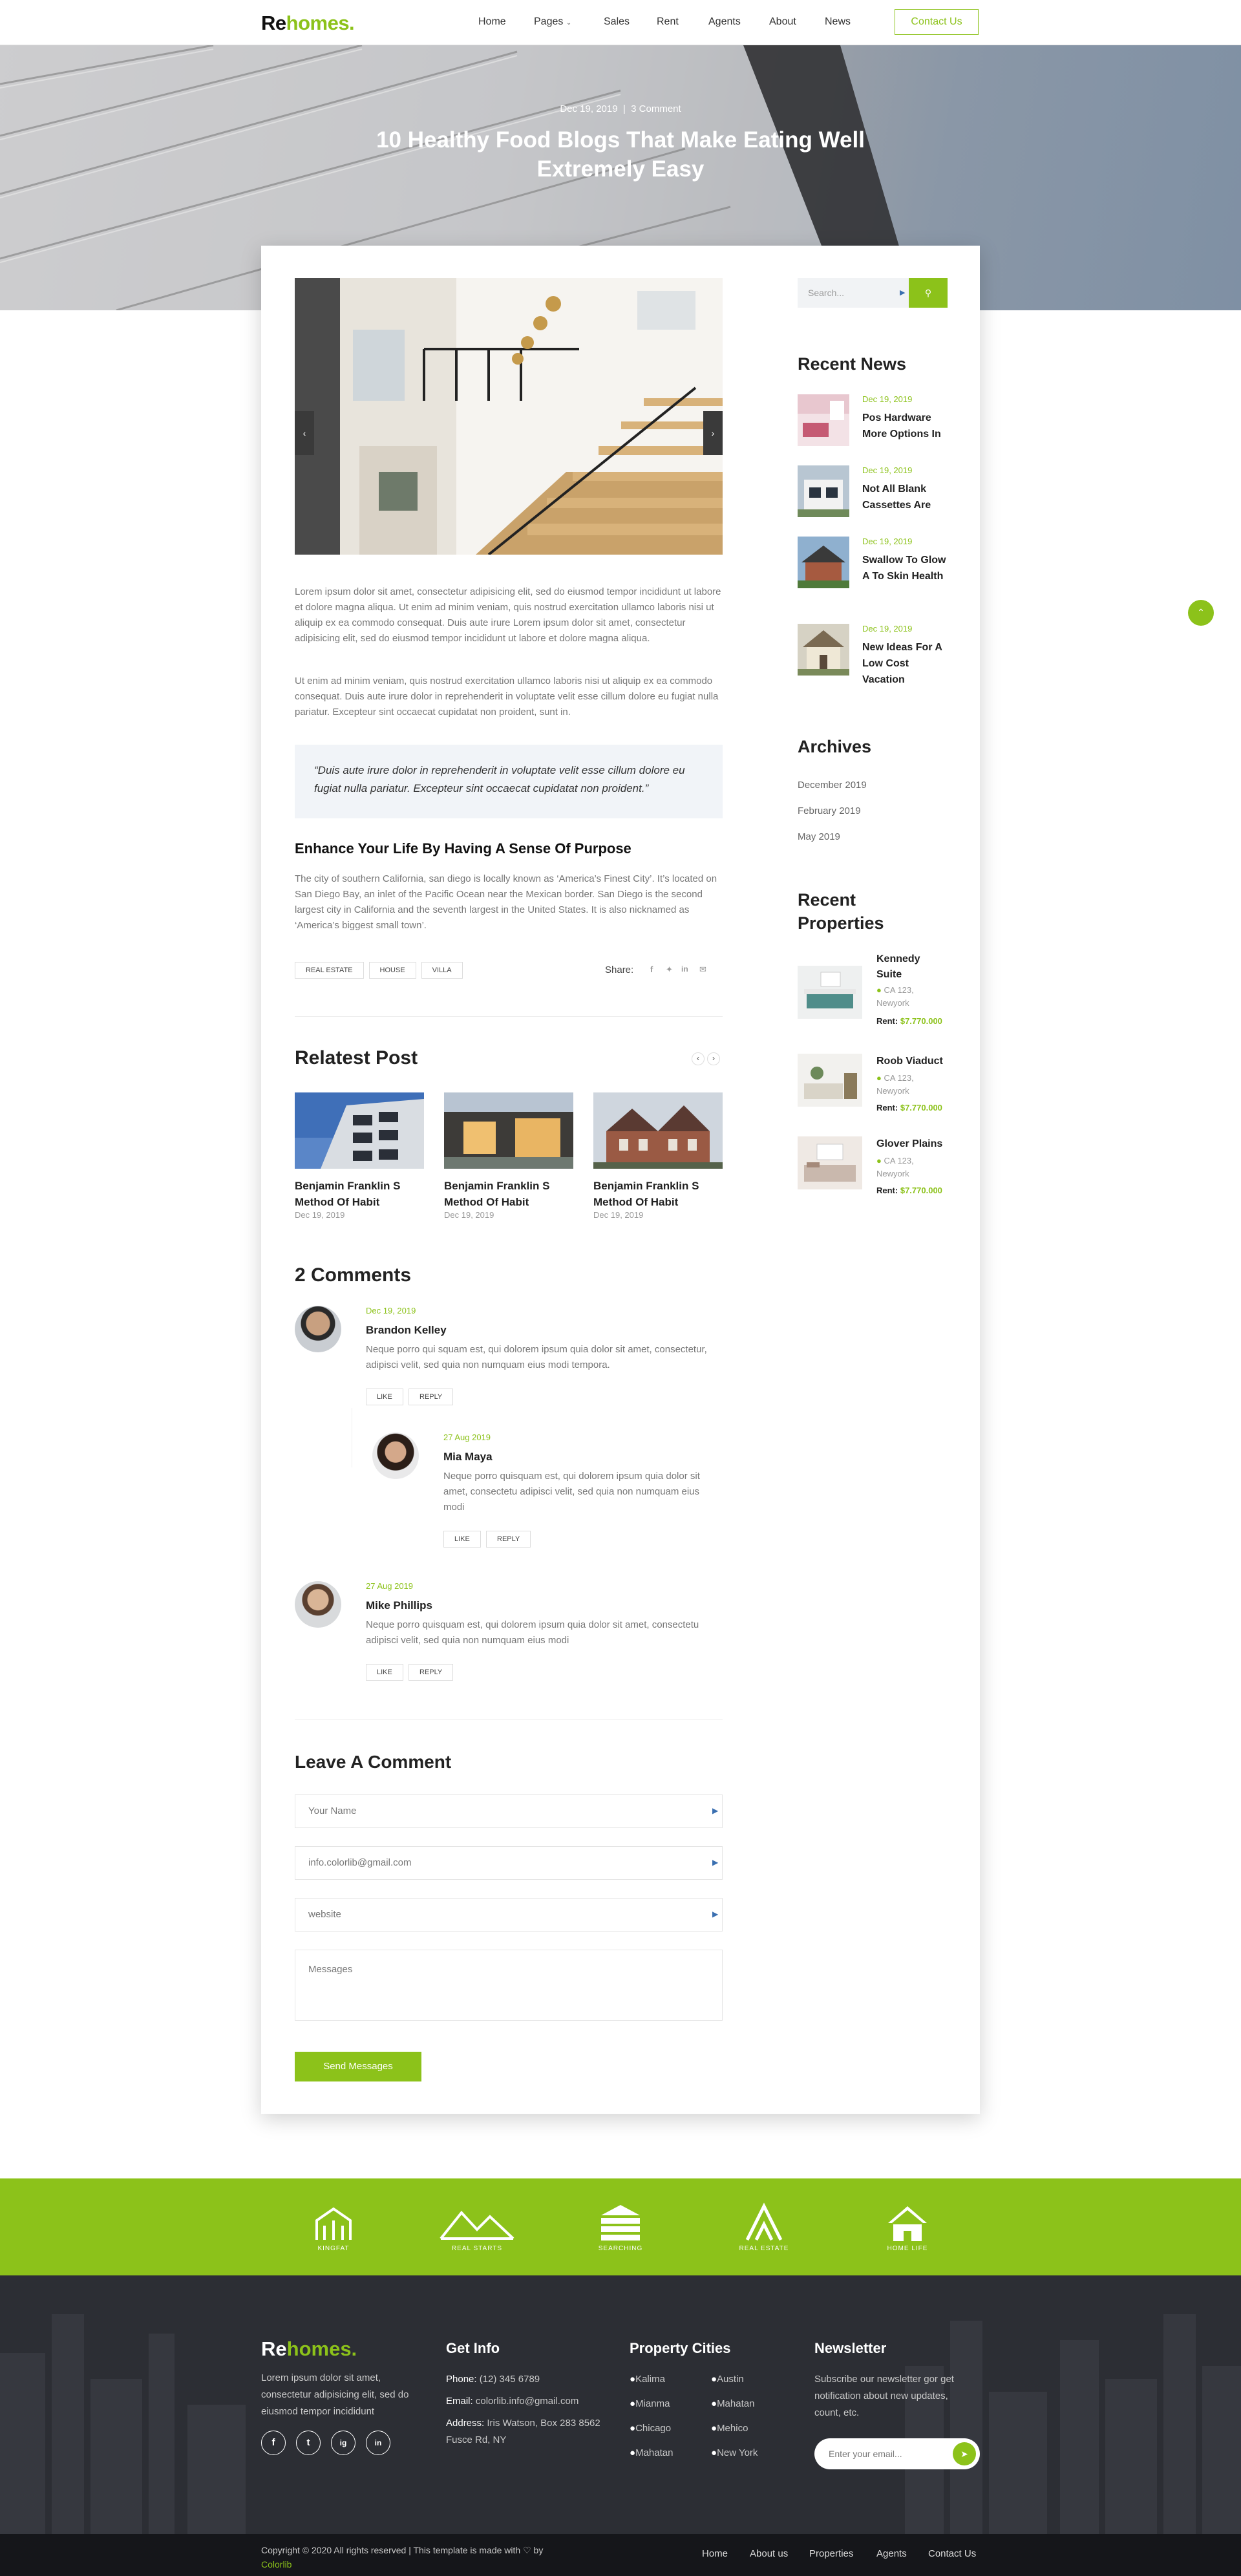 The height and width of the screenshot is (2576, 1241). I want to click on archive-link: December 2019, so click(832, 785).